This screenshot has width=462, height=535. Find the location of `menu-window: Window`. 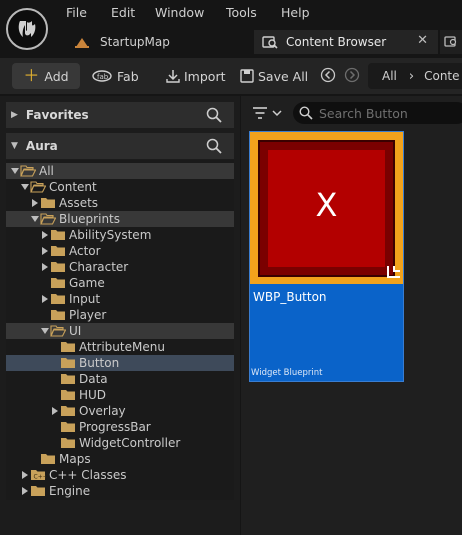

menu-window: Window is located at coordinates (179, 12).